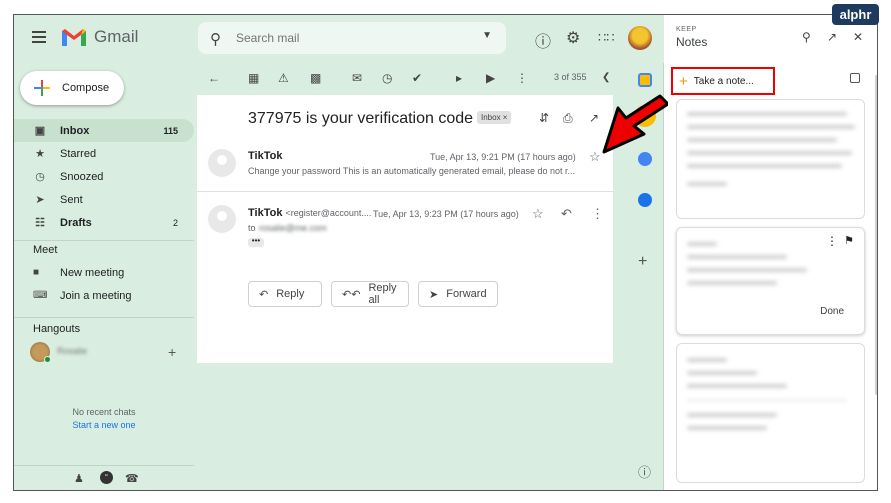 The height and width of the screenshot is (503, 891). I want to click on phone-icon: ☎, so click(132, 478).